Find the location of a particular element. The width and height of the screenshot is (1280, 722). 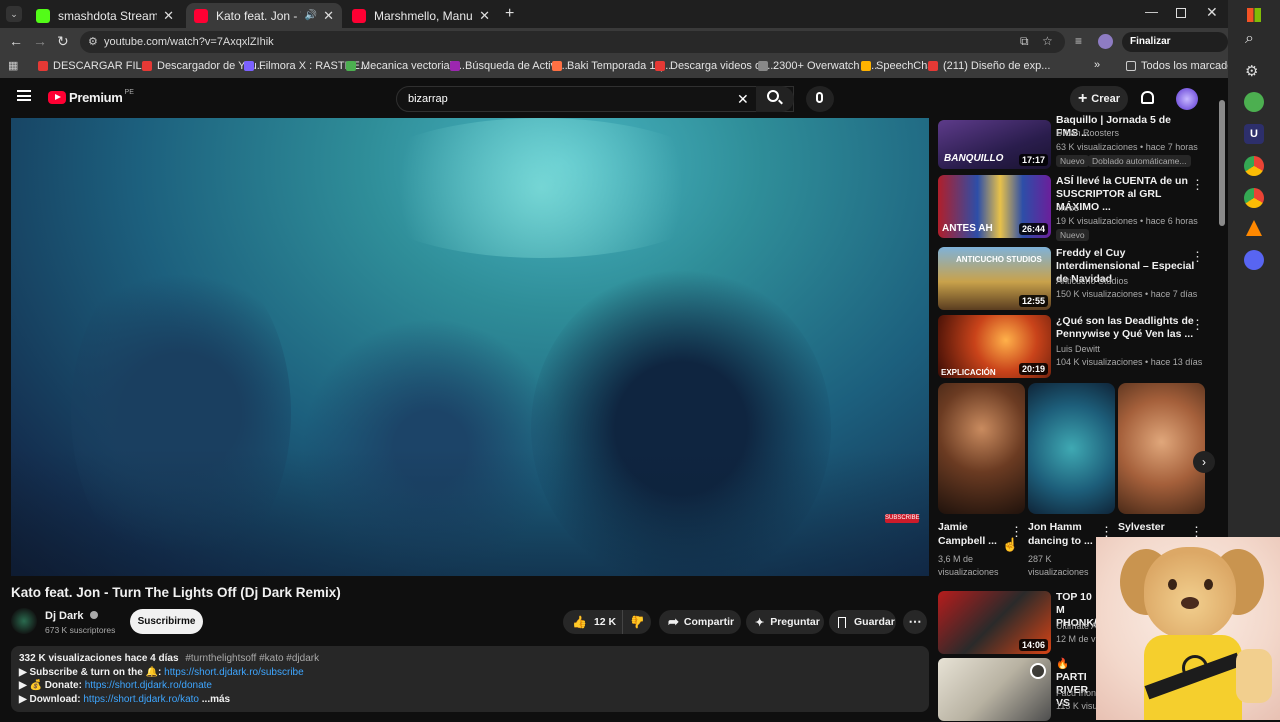

microphone-icon is located at coordinates (819, 97).